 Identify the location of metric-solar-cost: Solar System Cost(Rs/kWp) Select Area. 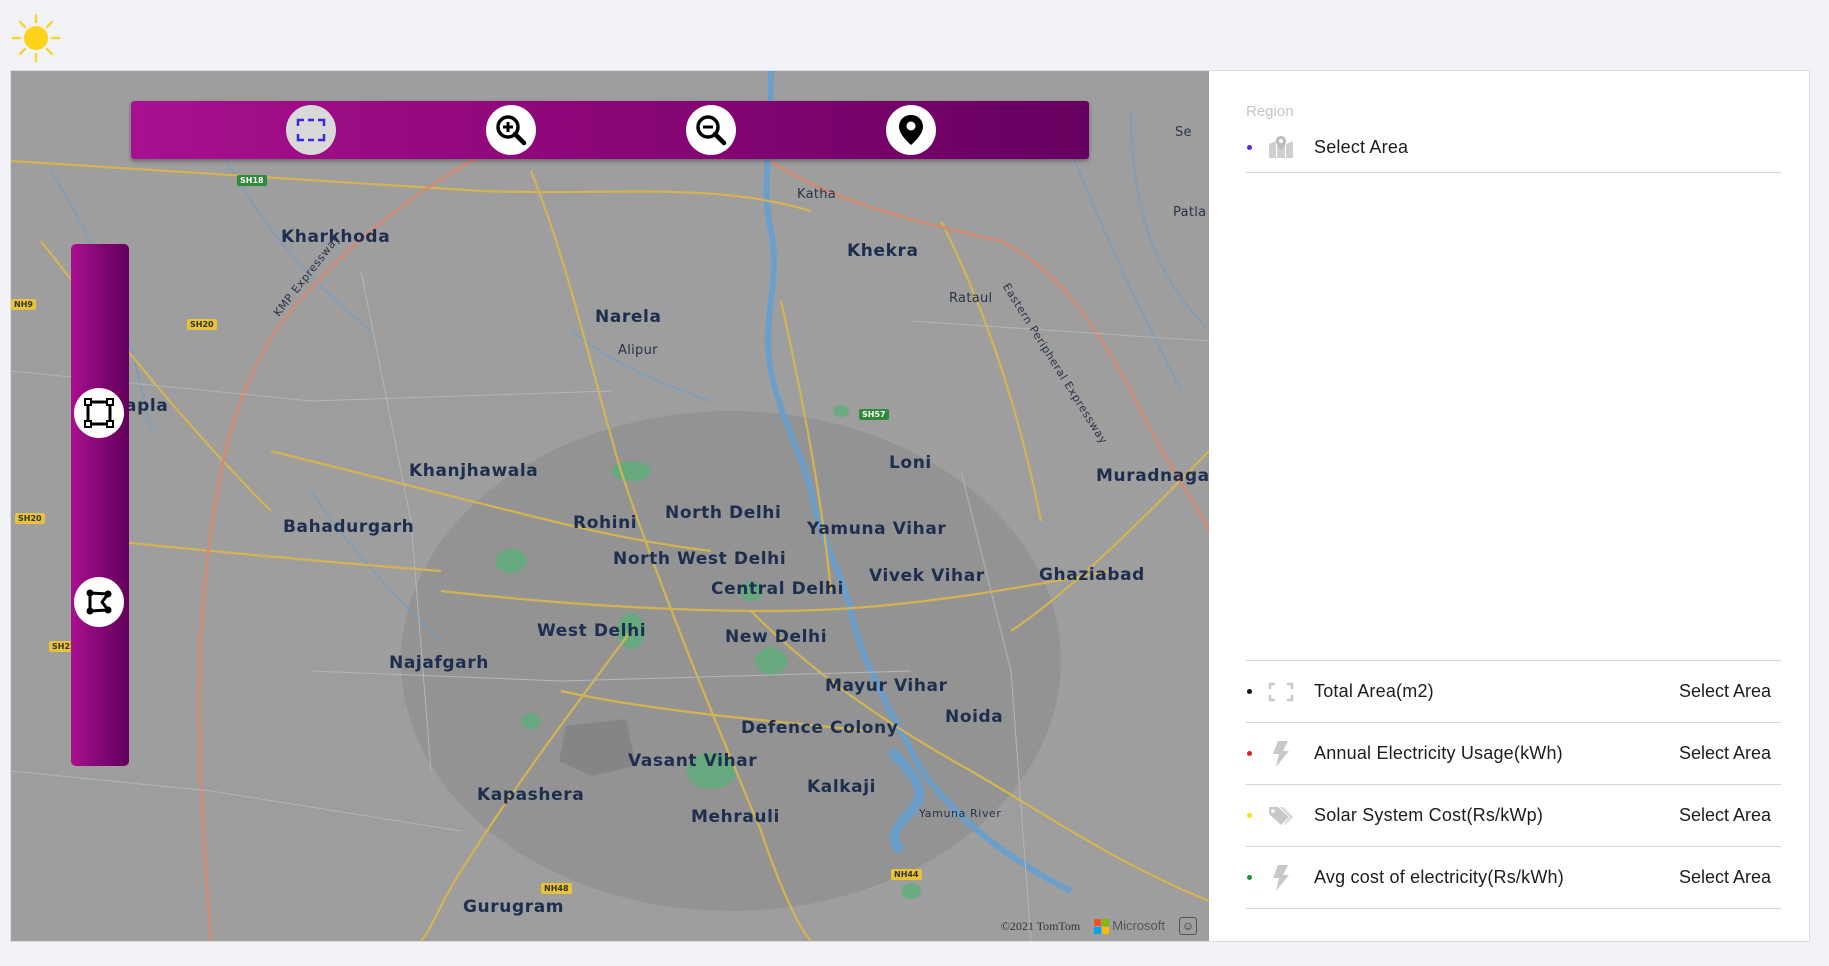
(1513, 816).